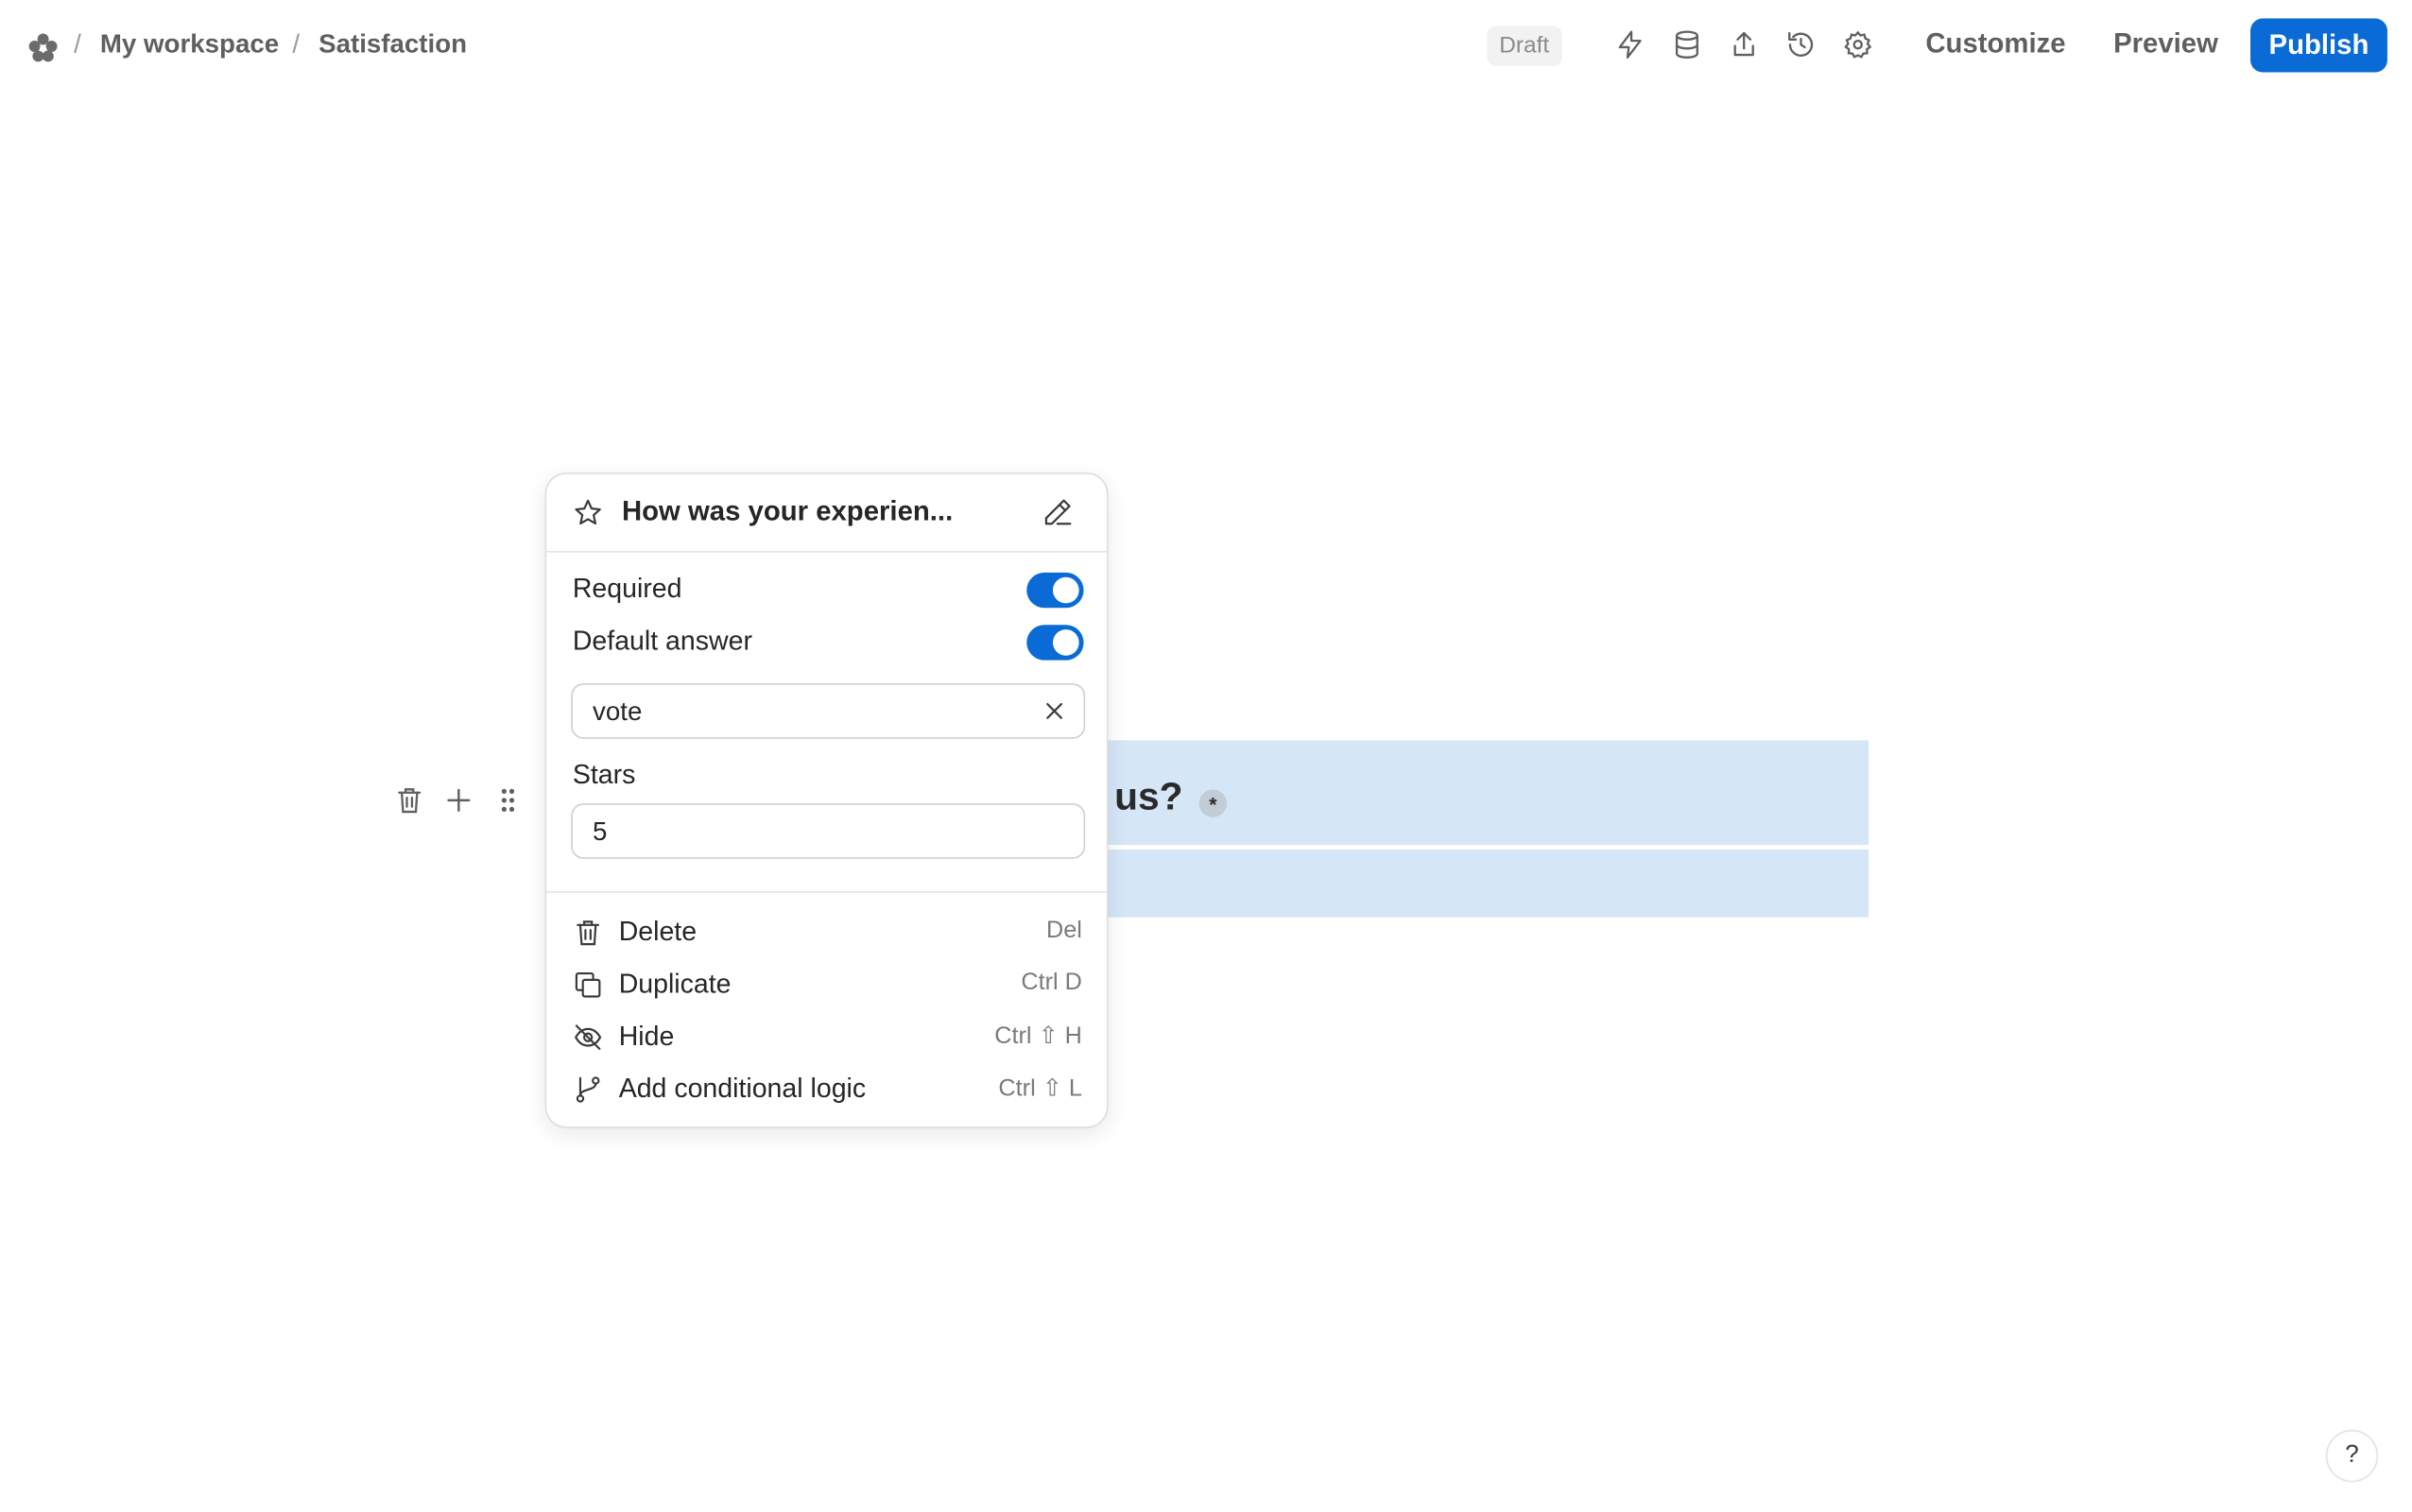 This screenshot has width=2412, height=1512. I want to click on delete-block-icon, so click(409, 800).